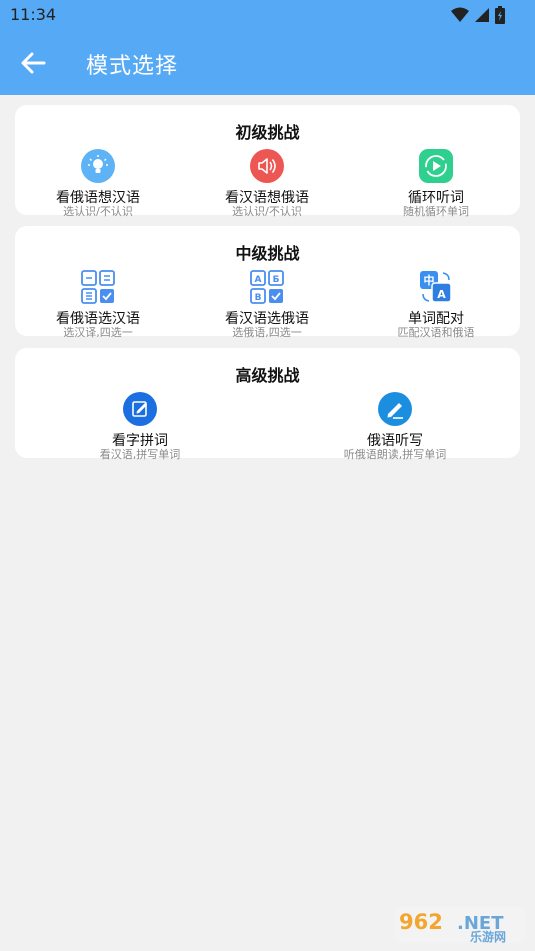  I want to click on mode-subtitle: 看汉语,拼写单词, so click(140, 454).